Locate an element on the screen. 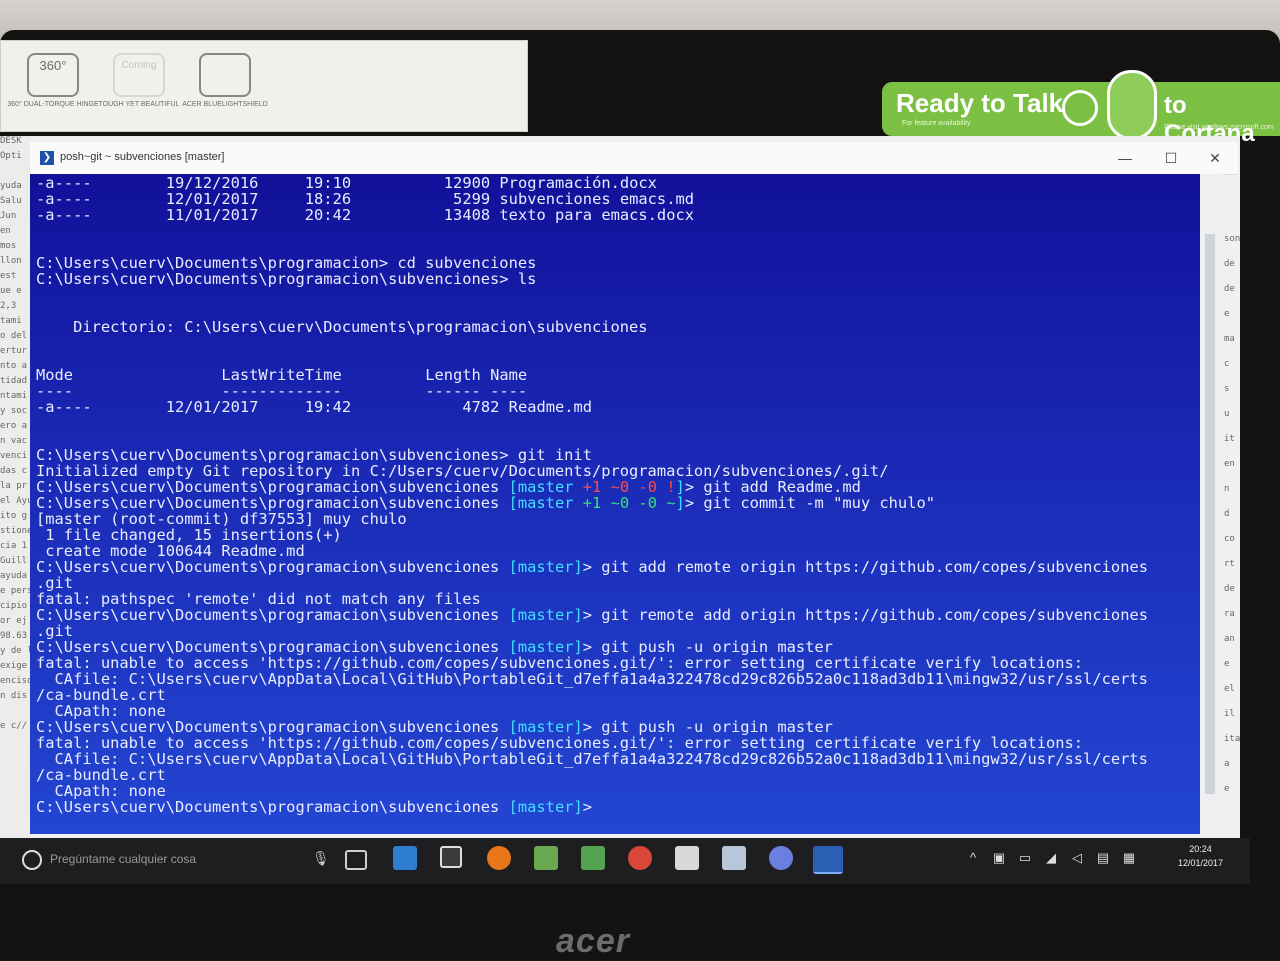 This screenshot has height=961, width=1280. notification-icon: ▤ is located at coordinates (1103, 858).